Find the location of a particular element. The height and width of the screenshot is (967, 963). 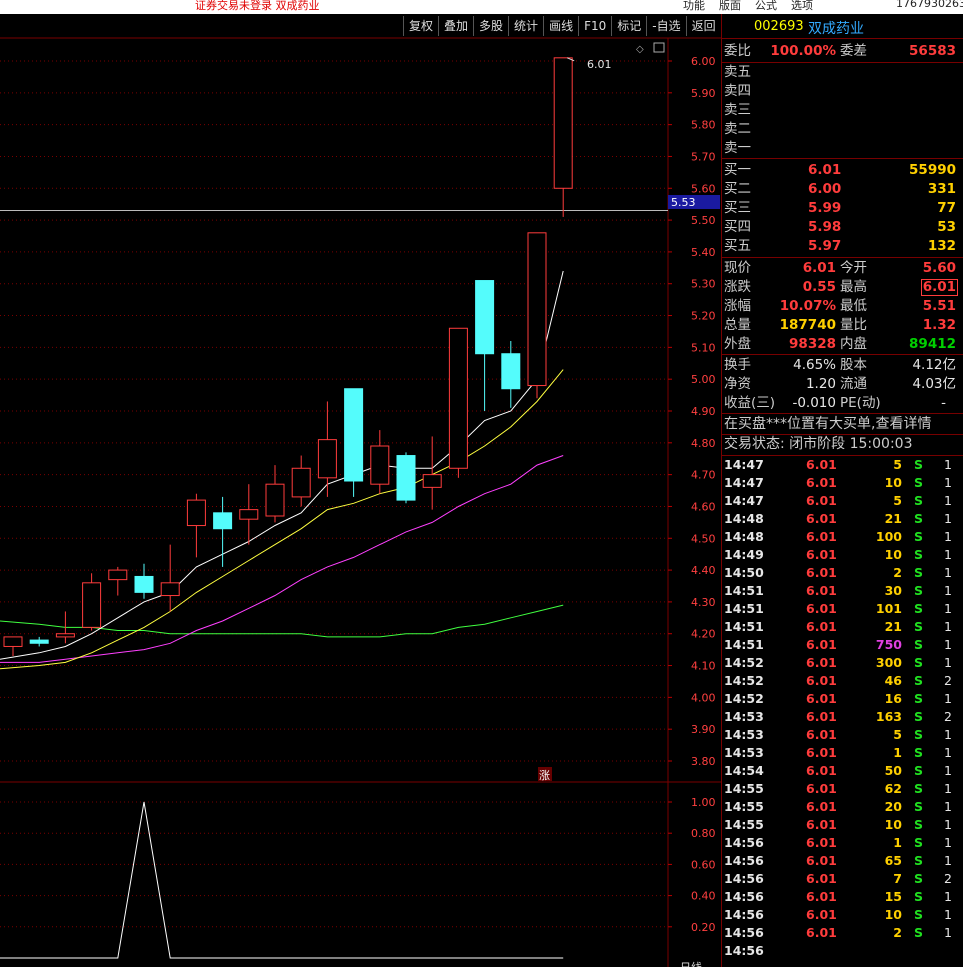

buy-level-row: 买一 6.01 55990 is located at coordinates (842, 170).